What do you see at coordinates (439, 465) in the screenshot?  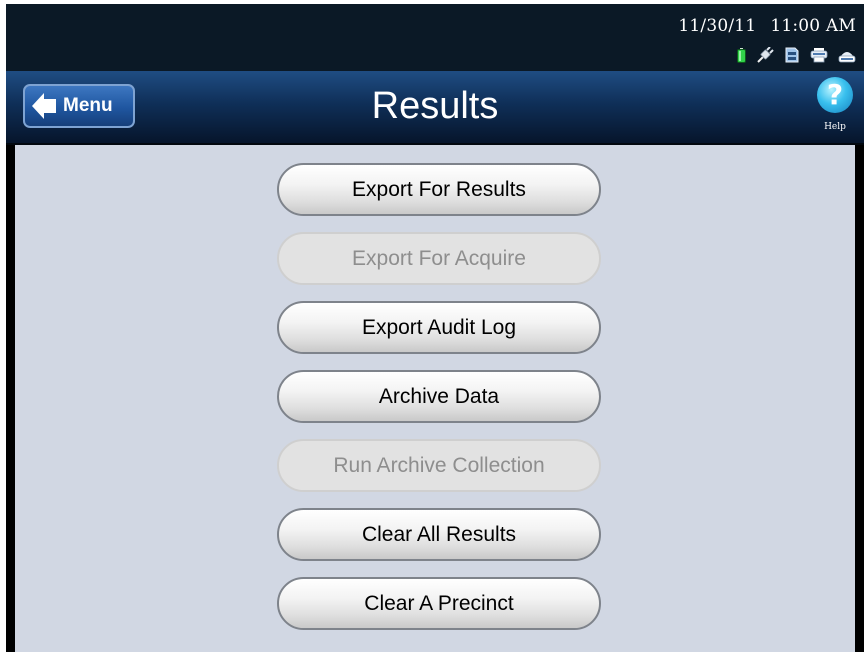 I see `run-archive-collection-button: Run Archive Collection` at bounding box center [439, 465].